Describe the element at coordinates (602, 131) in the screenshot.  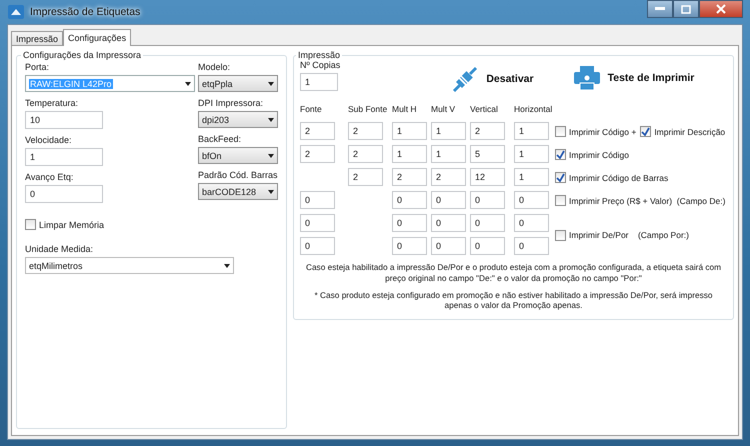
I see `checkbox-label: Imprimir Código +` at that location.